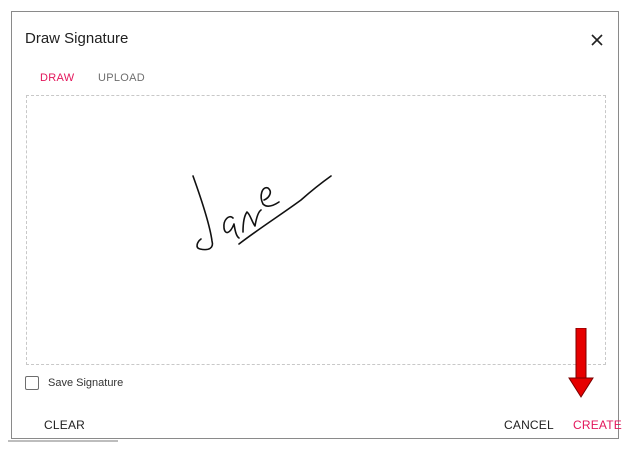 The width and height of the screenshot is (632, 454). I want to click on create-button: CREATE, so click(597, 425).